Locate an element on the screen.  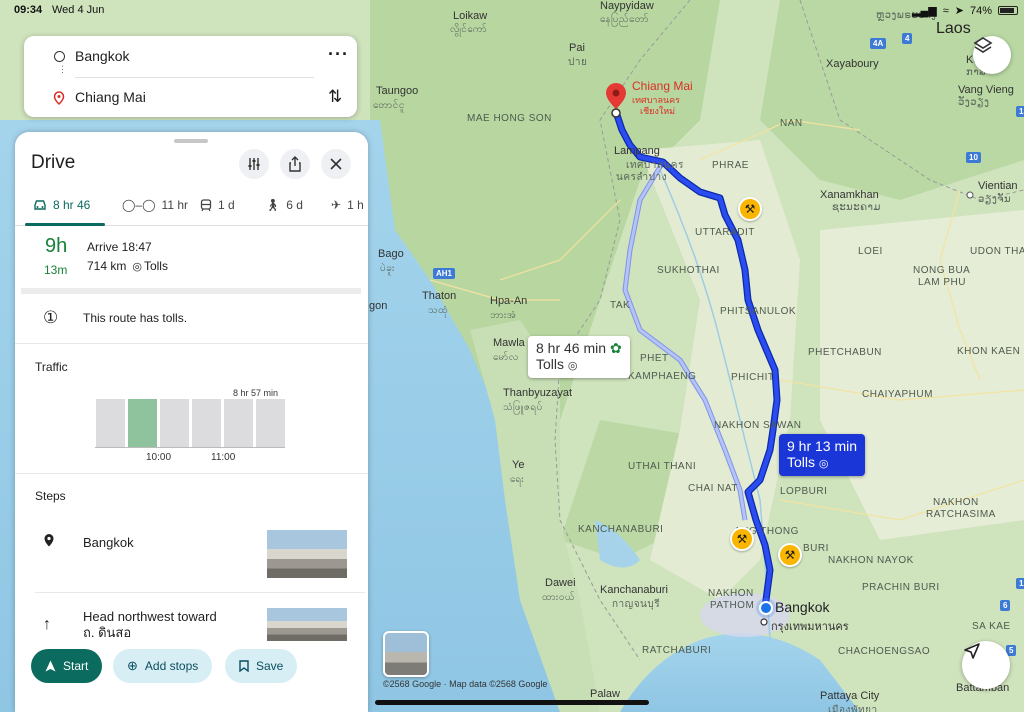
close-button is located at coordinates (336, 164).